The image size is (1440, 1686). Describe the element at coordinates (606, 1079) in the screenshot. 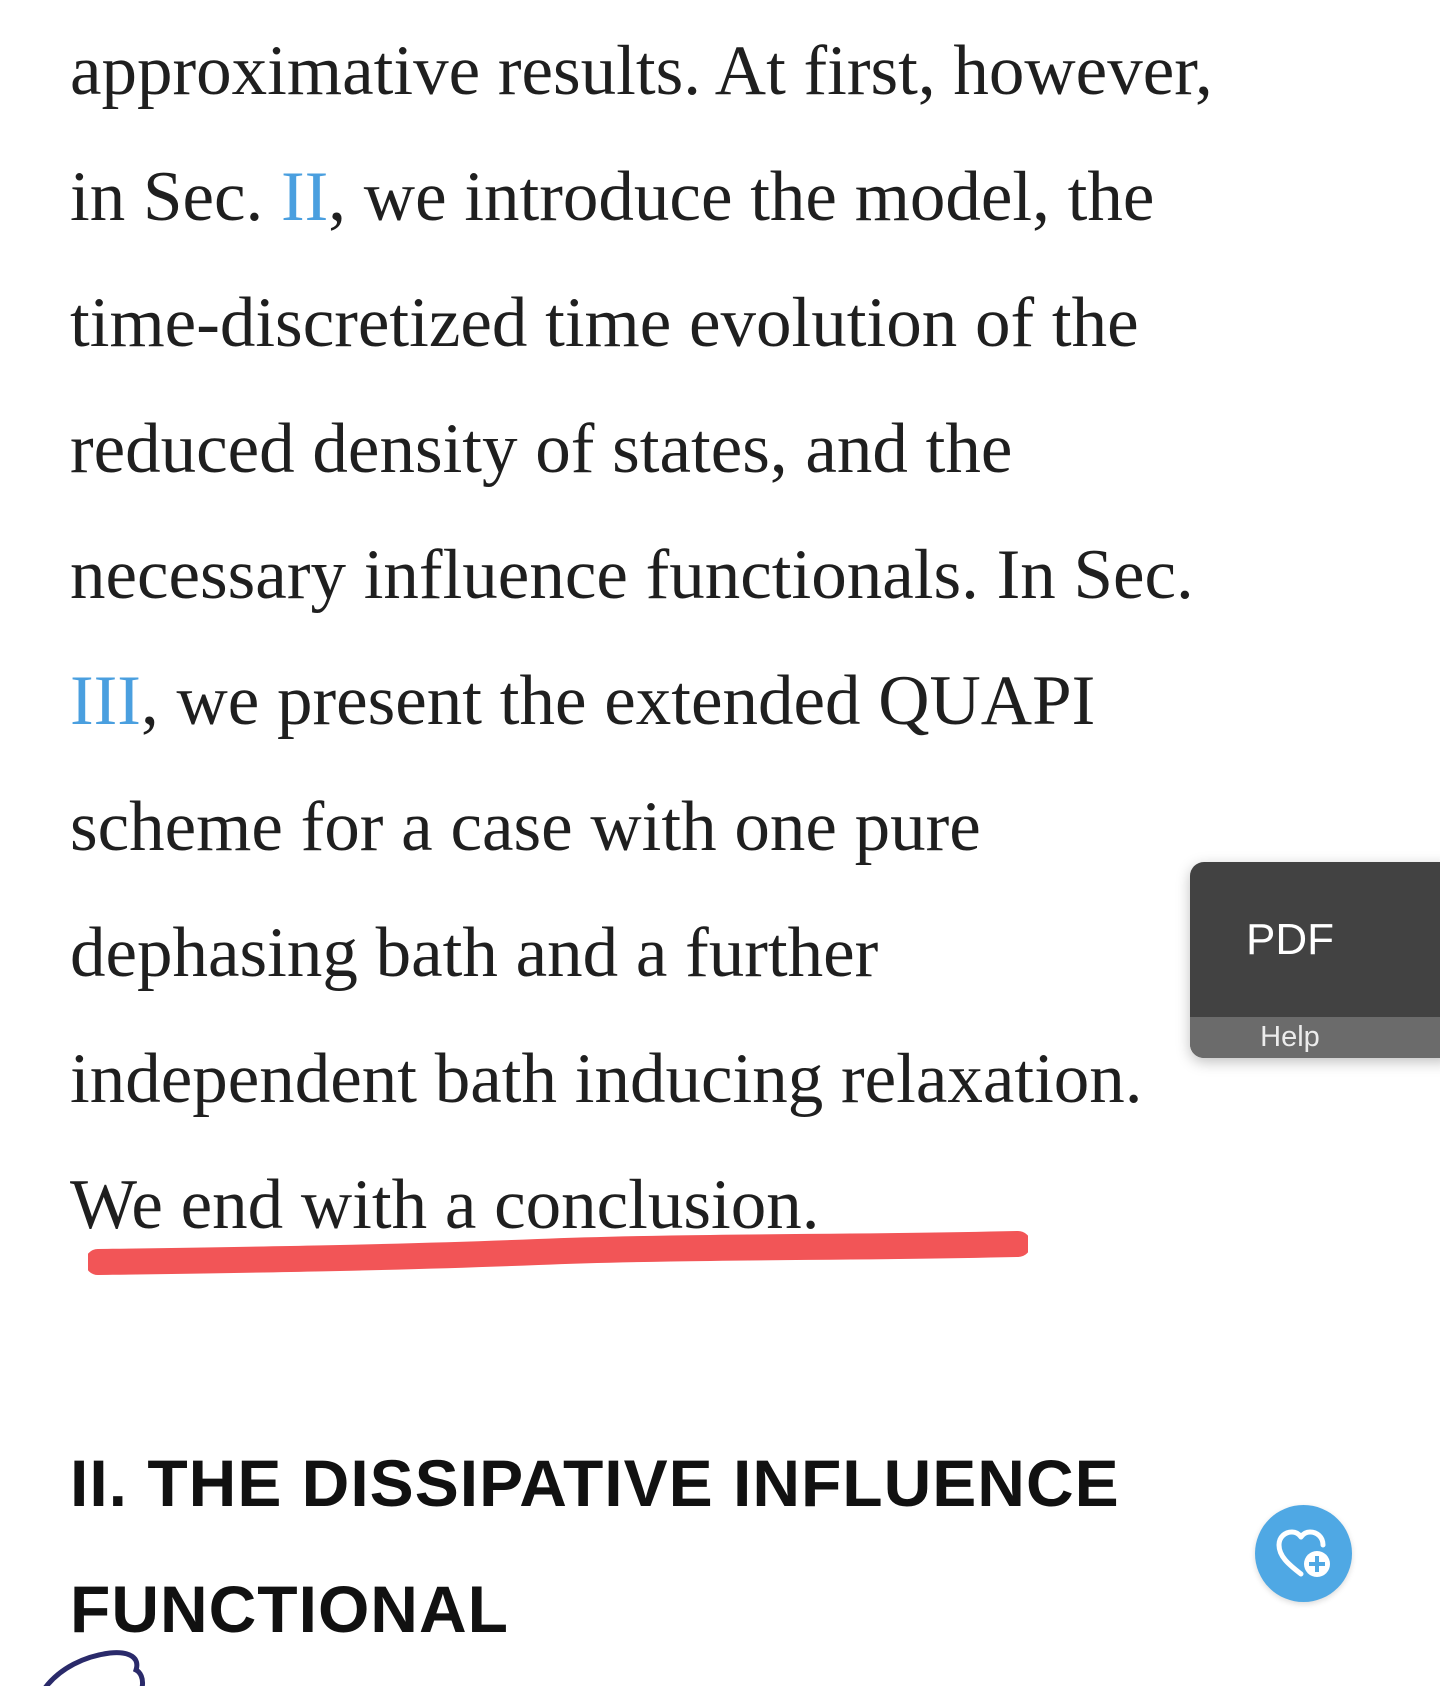

I see `paragraph-text: independent bath inducing relaxation.` at that location.